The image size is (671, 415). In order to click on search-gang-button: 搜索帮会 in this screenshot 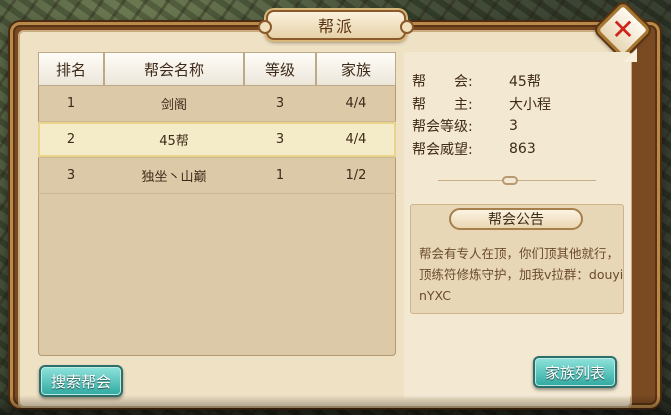, I will do `click(81, 381)`.